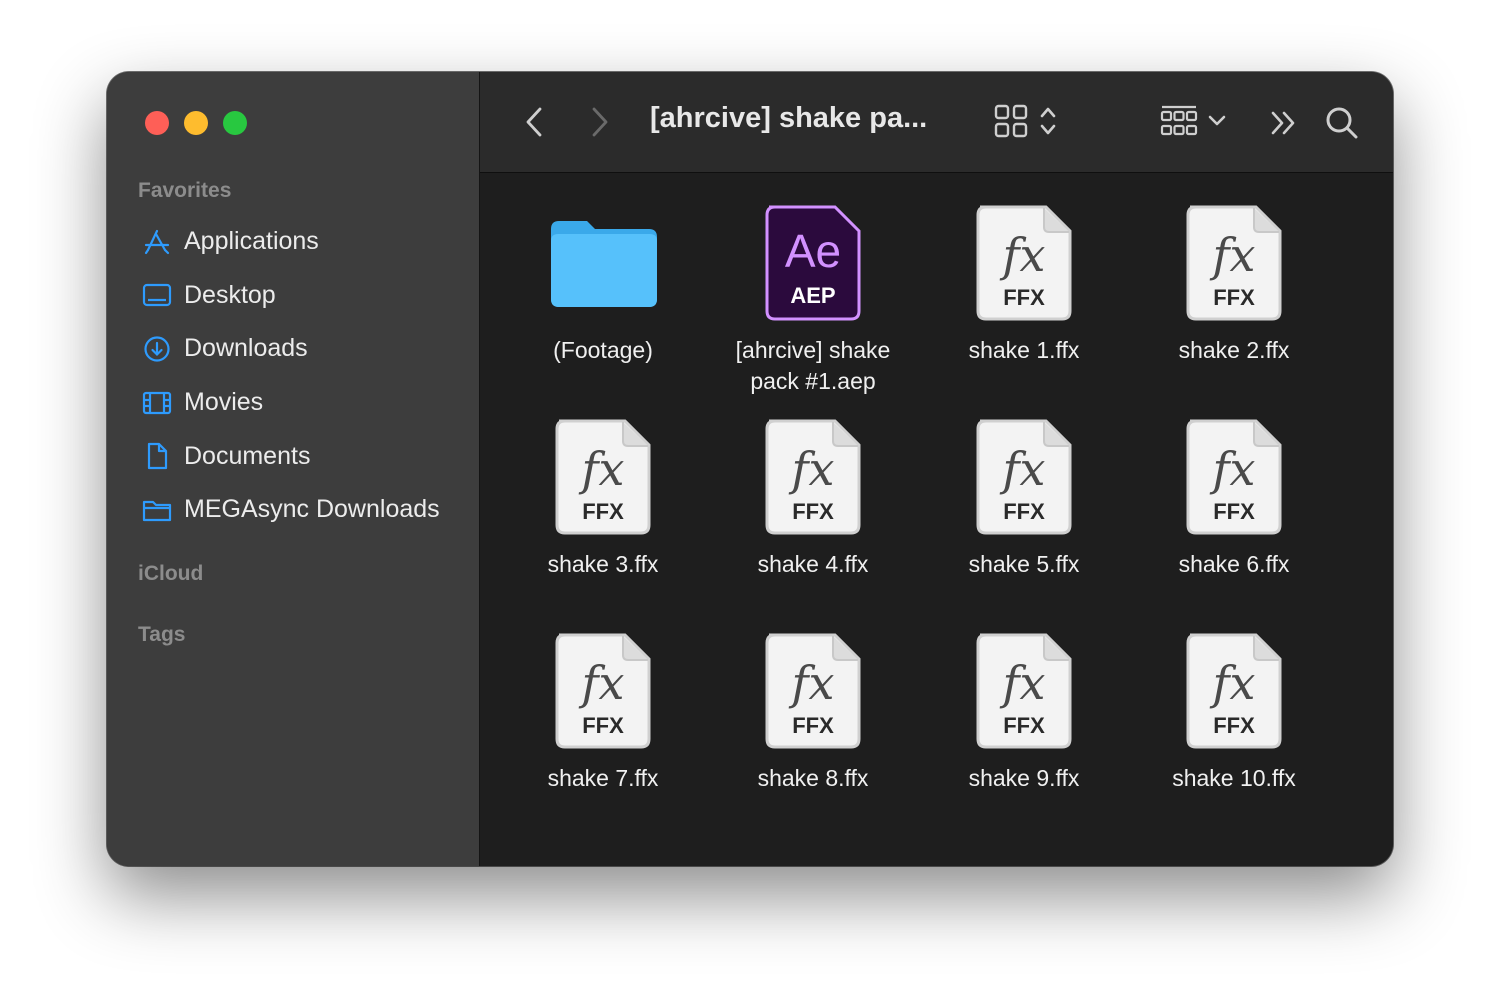 This screenshot has width=1500, height=1008. Describe the element at coordinates (230, 294) in the screenshot. I see `sidebar-item-label: Desktop` at that location.